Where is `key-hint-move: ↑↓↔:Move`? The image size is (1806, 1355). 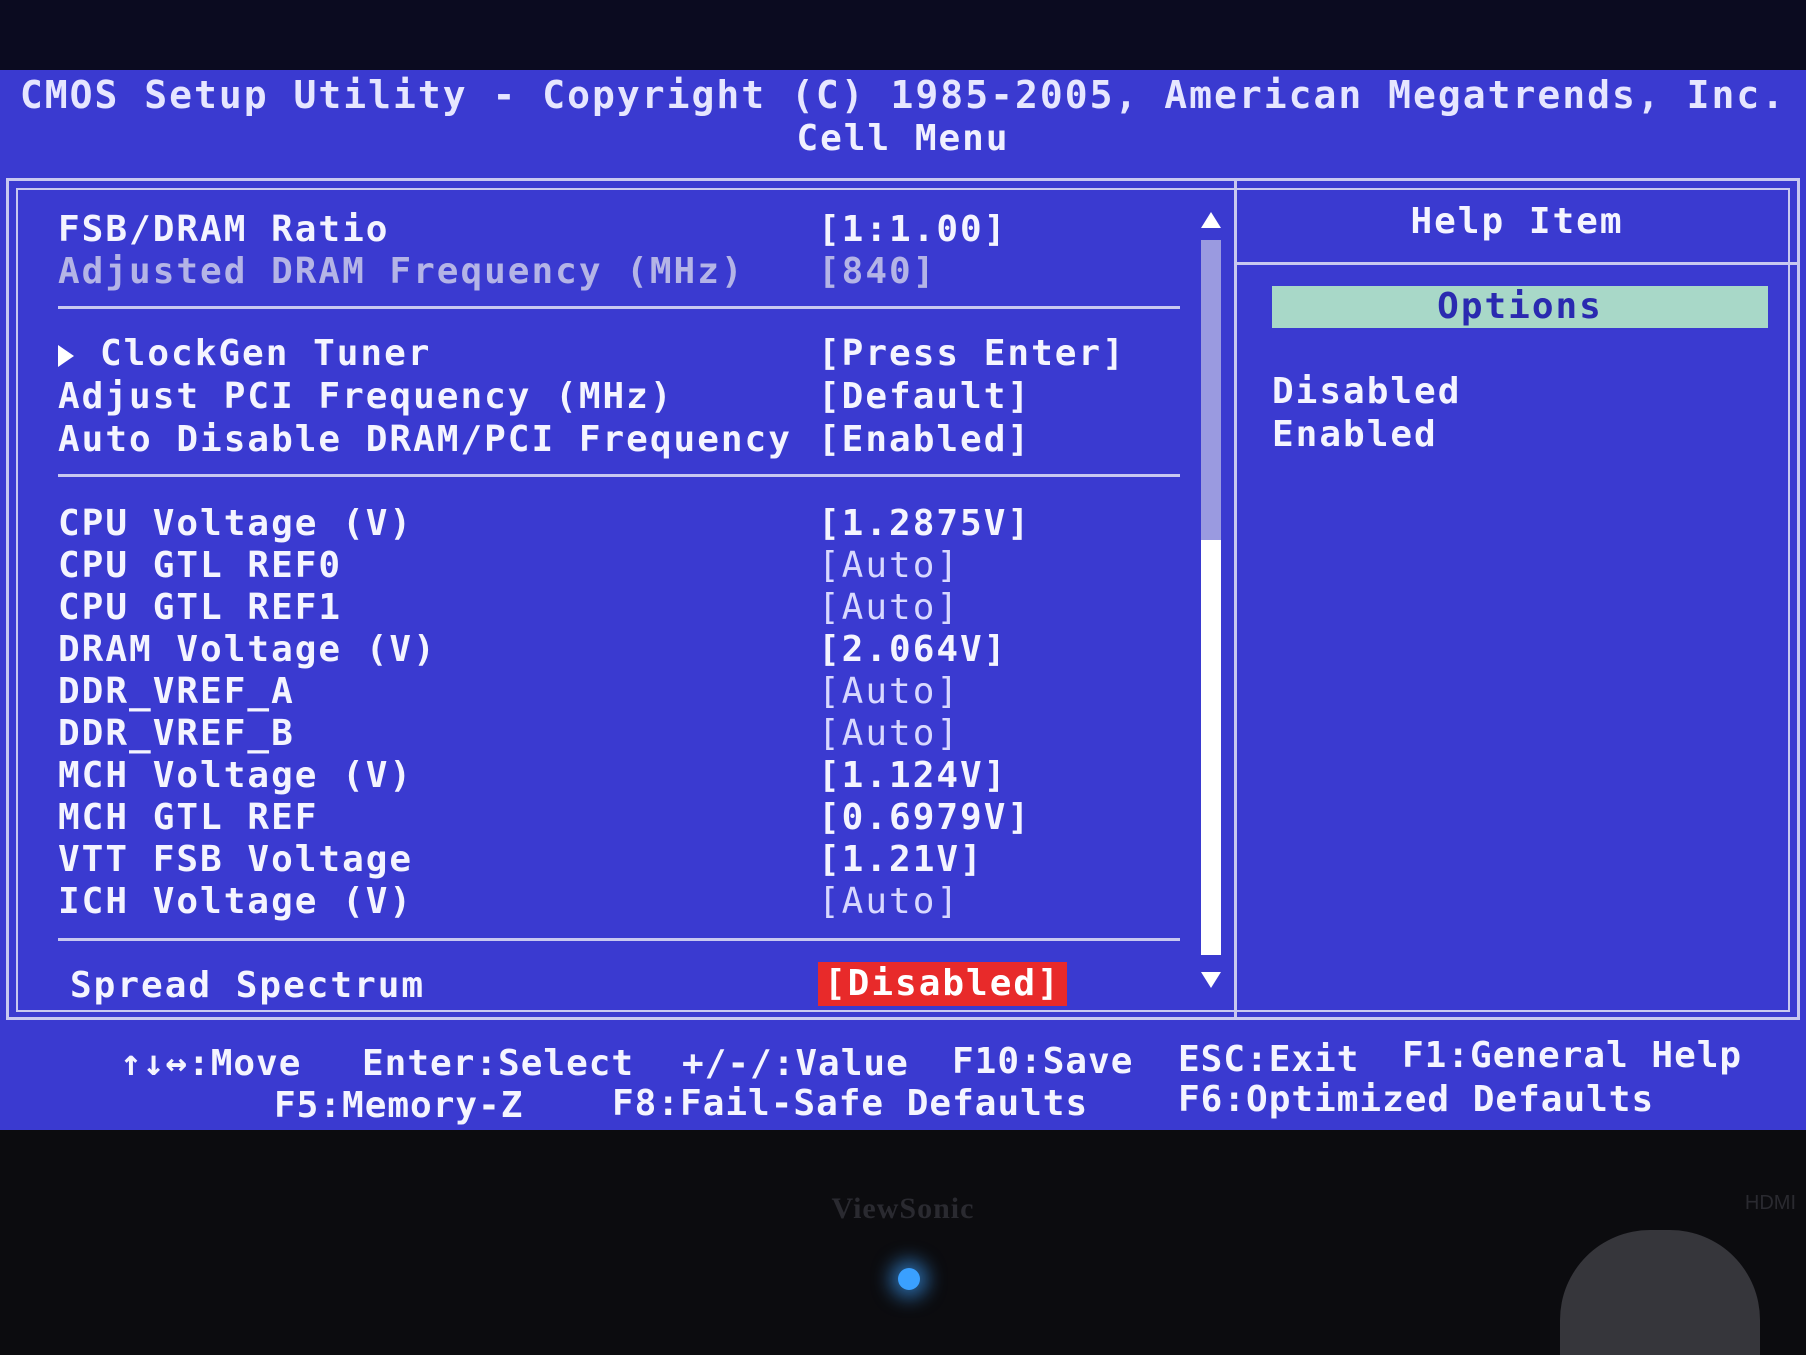
key-hint-move: ↑↓↔:Move is located at coordinates (211, 1063).